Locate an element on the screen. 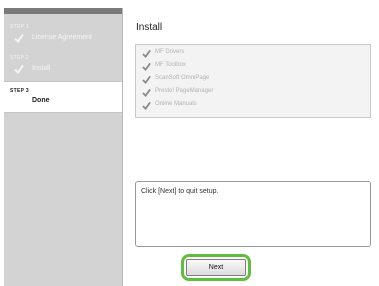 Image resolution: width=379 pixels, height=286 pixels. message-text: Click [Next] to quit setup. is located at coordinates (180, 191).